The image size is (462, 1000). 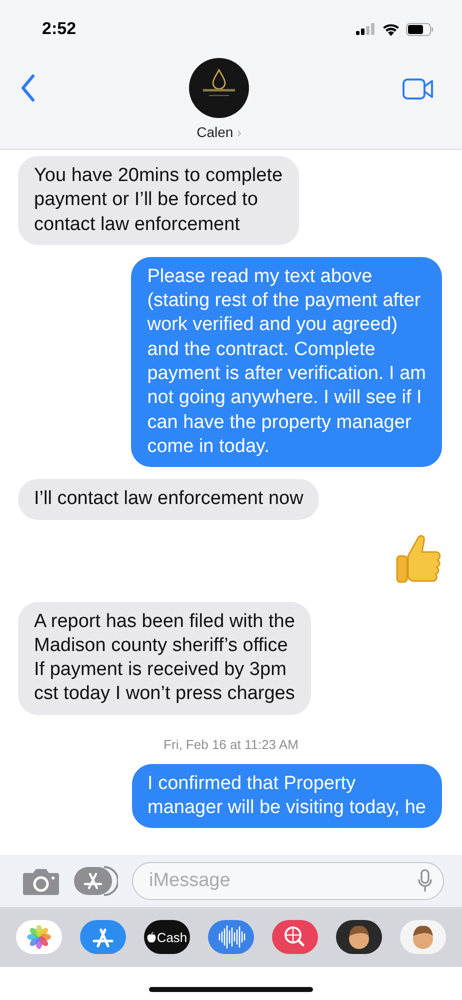 I want to click on video-call-icon, so click(x=418, y=89).